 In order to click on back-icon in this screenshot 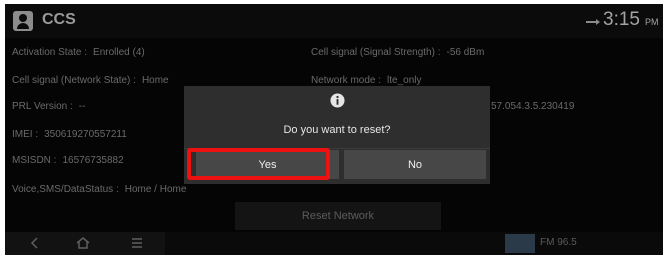, I will do `click(35, 243)`.